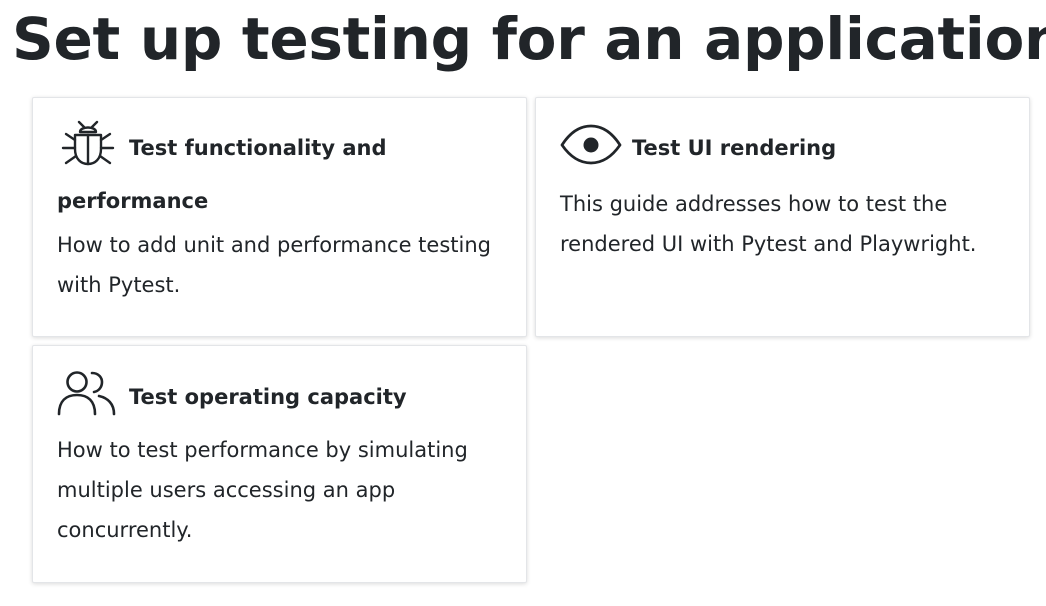 The height and width of the screenshot is (606, 1046). I want to click on bug-icon, so click(88, 143).